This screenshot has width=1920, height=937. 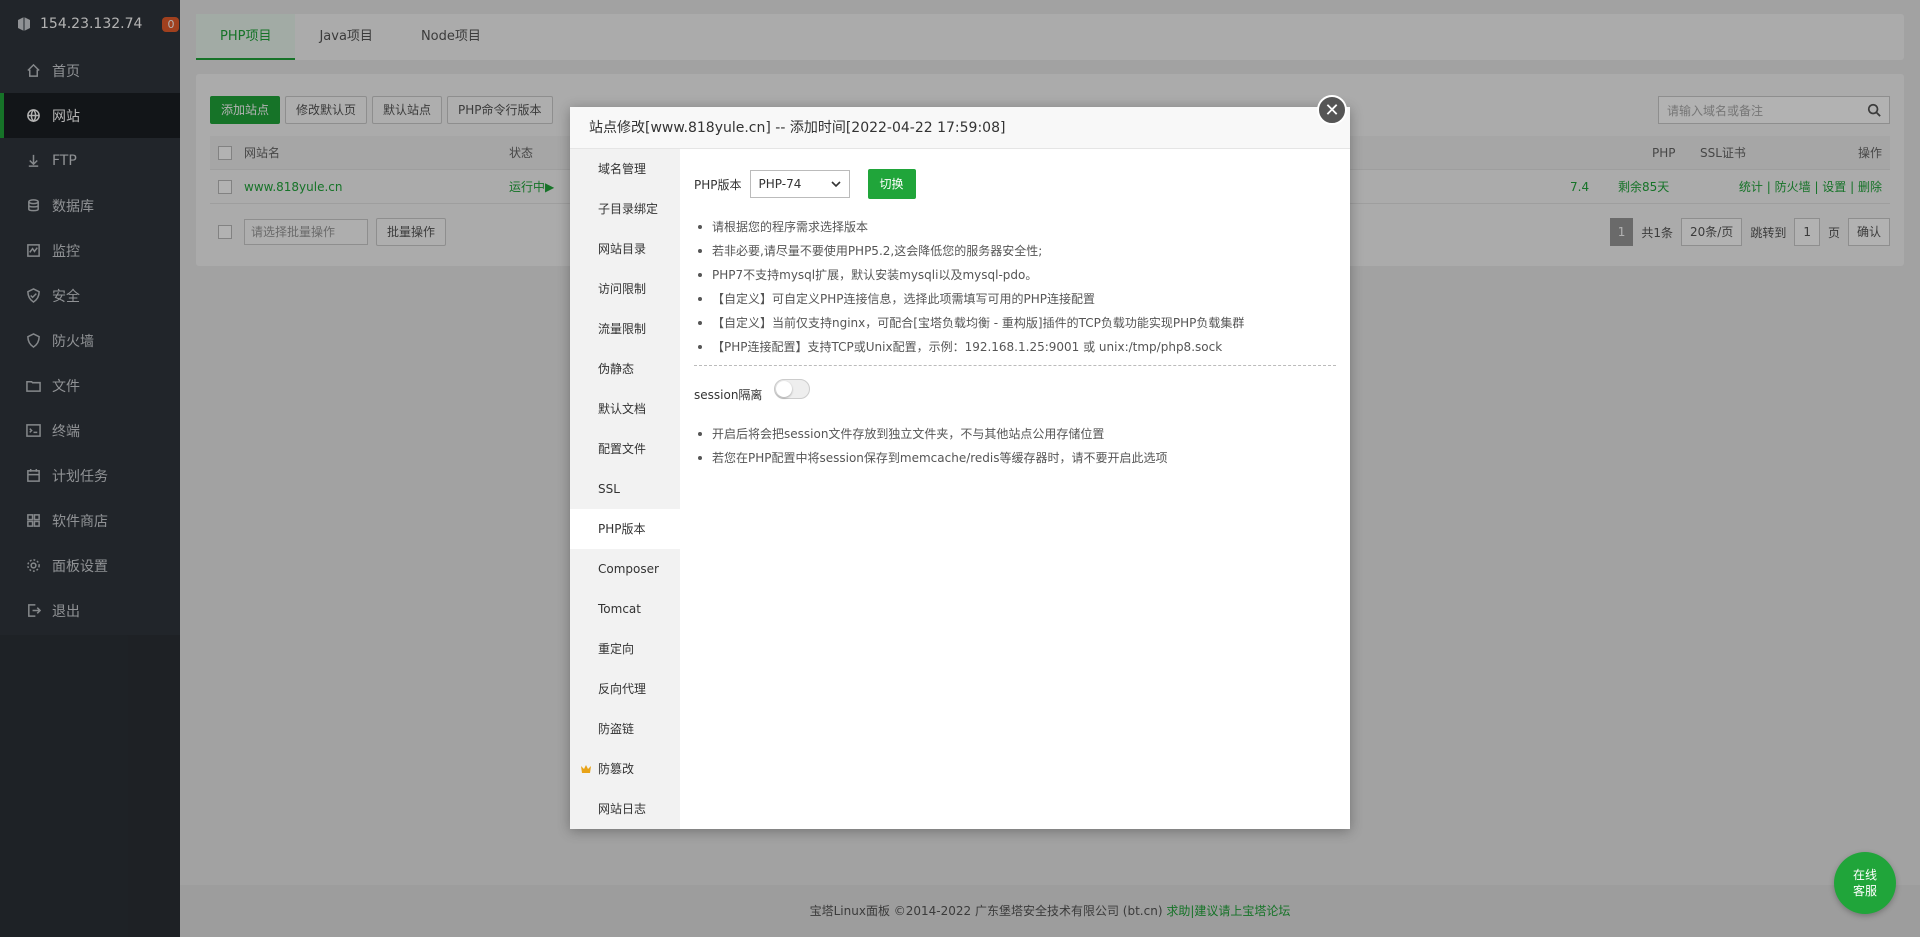 What do you see at coordinates (792, 389) in the screenshot?
I see `session-isolation-toggle` at bounding box center [792, 389].